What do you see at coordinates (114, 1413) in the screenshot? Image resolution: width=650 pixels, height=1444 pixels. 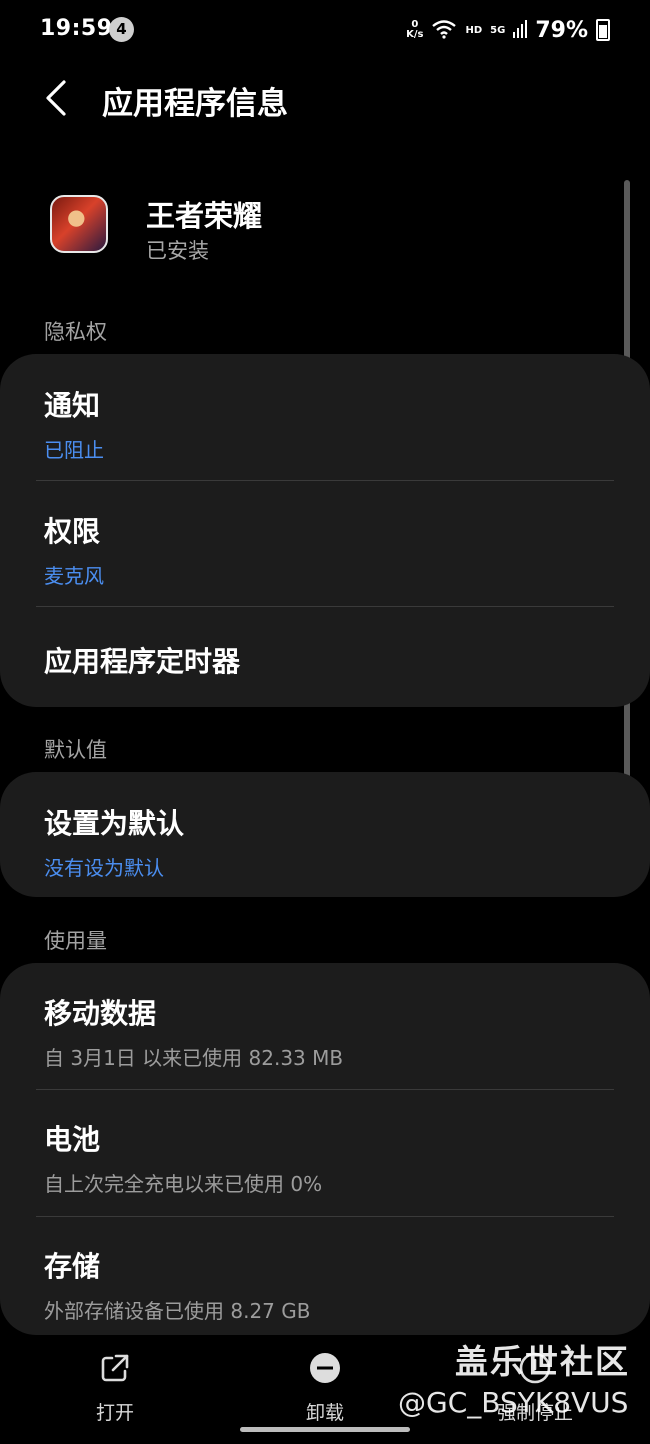 I see `open-button-label: 打开` at bounding box center [114, 1413].